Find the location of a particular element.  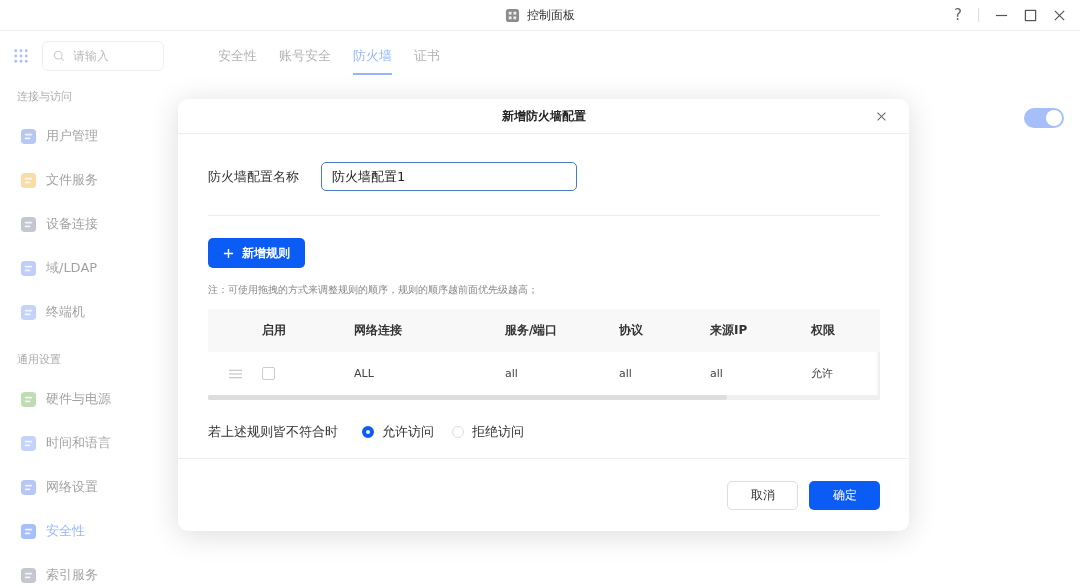

checkbox is located at coordinates (268, 373).